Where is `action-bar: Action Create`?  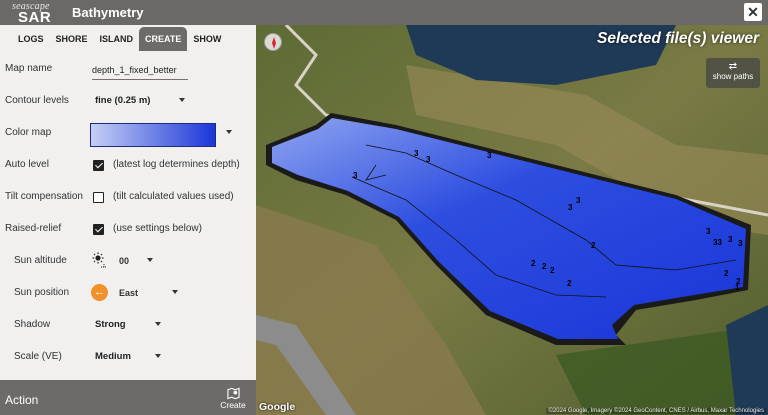 action-bar: Action Create is located at coordinates (128, 397).